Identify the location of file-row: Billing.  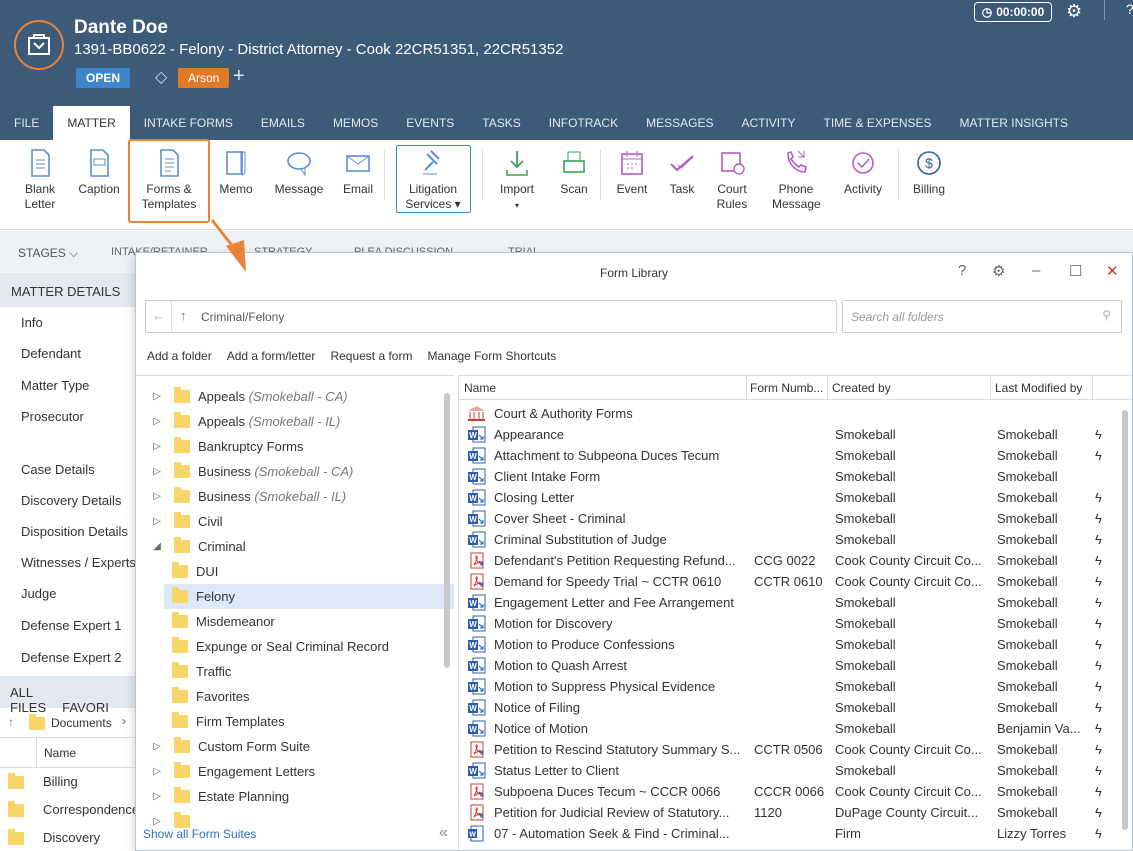
(67, 782).